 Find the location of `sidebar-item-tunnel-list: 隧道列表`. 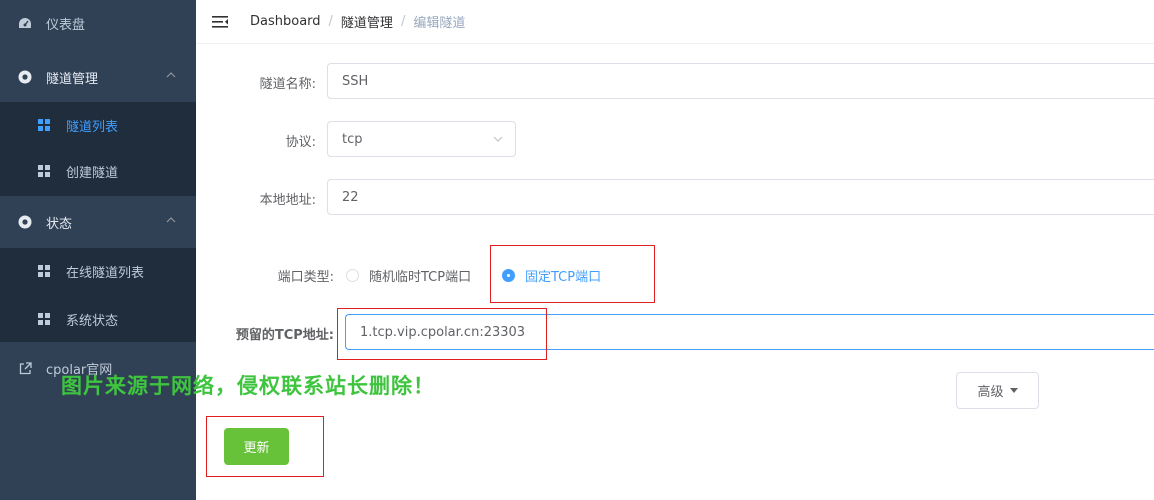

sidebar-item-tunnel-list: 隧道列表 is located at coordinates (98, 125).